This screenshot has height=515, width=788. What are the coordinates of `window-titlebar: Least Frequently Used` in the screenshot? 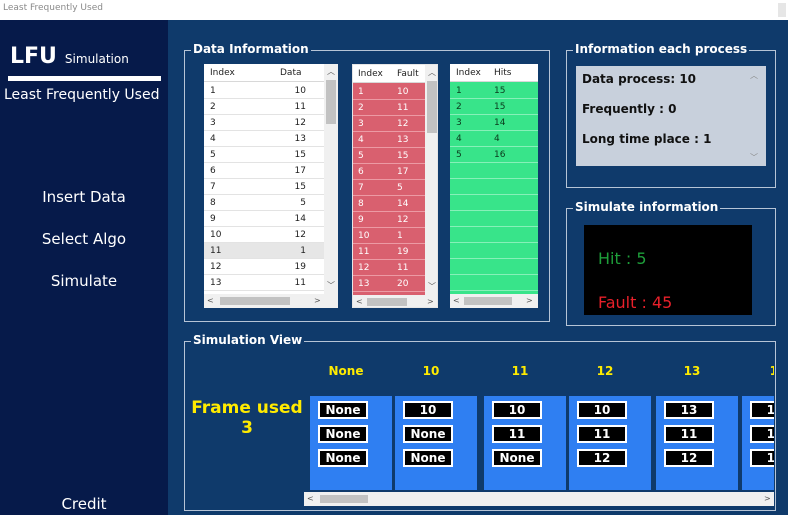 It's located at (394, 10).